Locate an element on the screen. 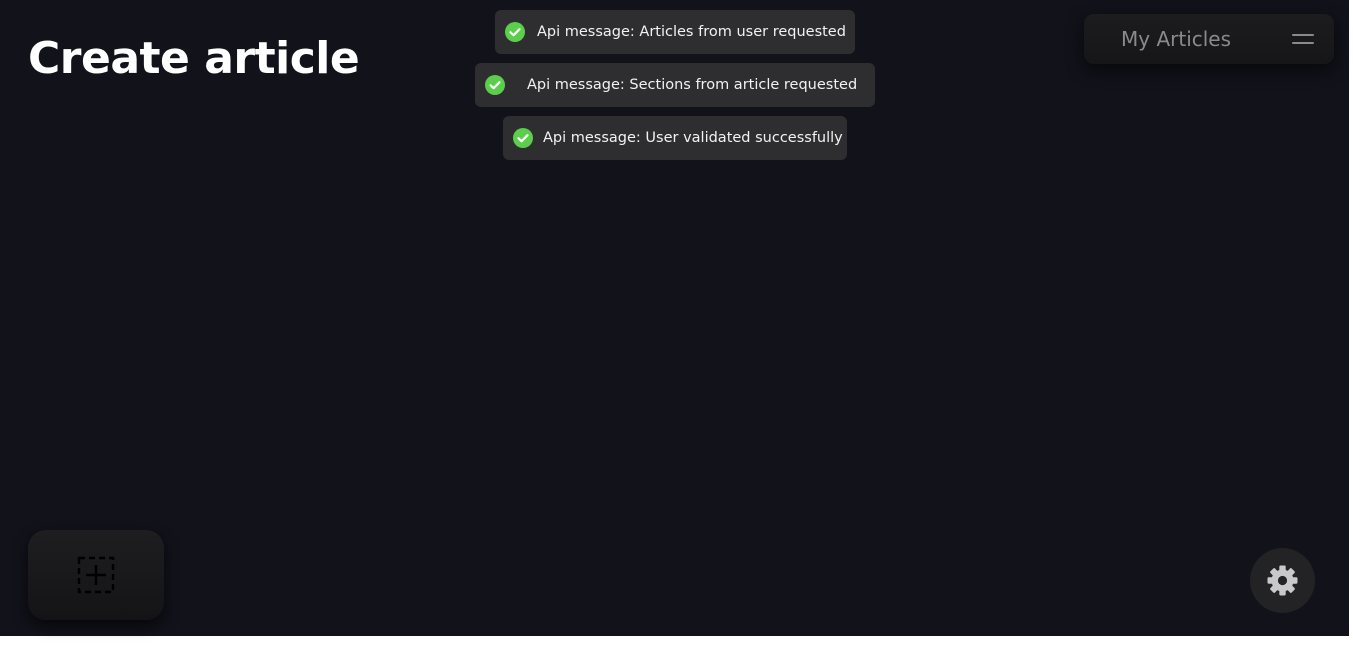 This screenshot has width=1353, height=646. menu-icon is located at coordinates (1303, 39).